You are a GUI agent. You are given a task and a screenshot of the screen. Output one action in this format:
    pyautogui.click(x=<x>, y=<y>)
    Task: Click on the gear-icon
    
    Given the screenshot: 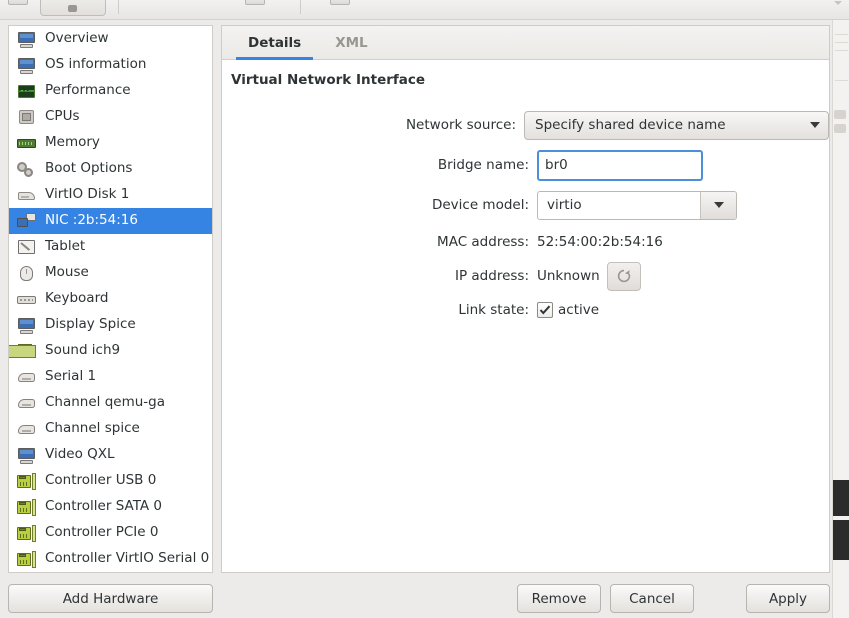 What is the action you would take?
    pyautogui.click(x=26, y=169)
    